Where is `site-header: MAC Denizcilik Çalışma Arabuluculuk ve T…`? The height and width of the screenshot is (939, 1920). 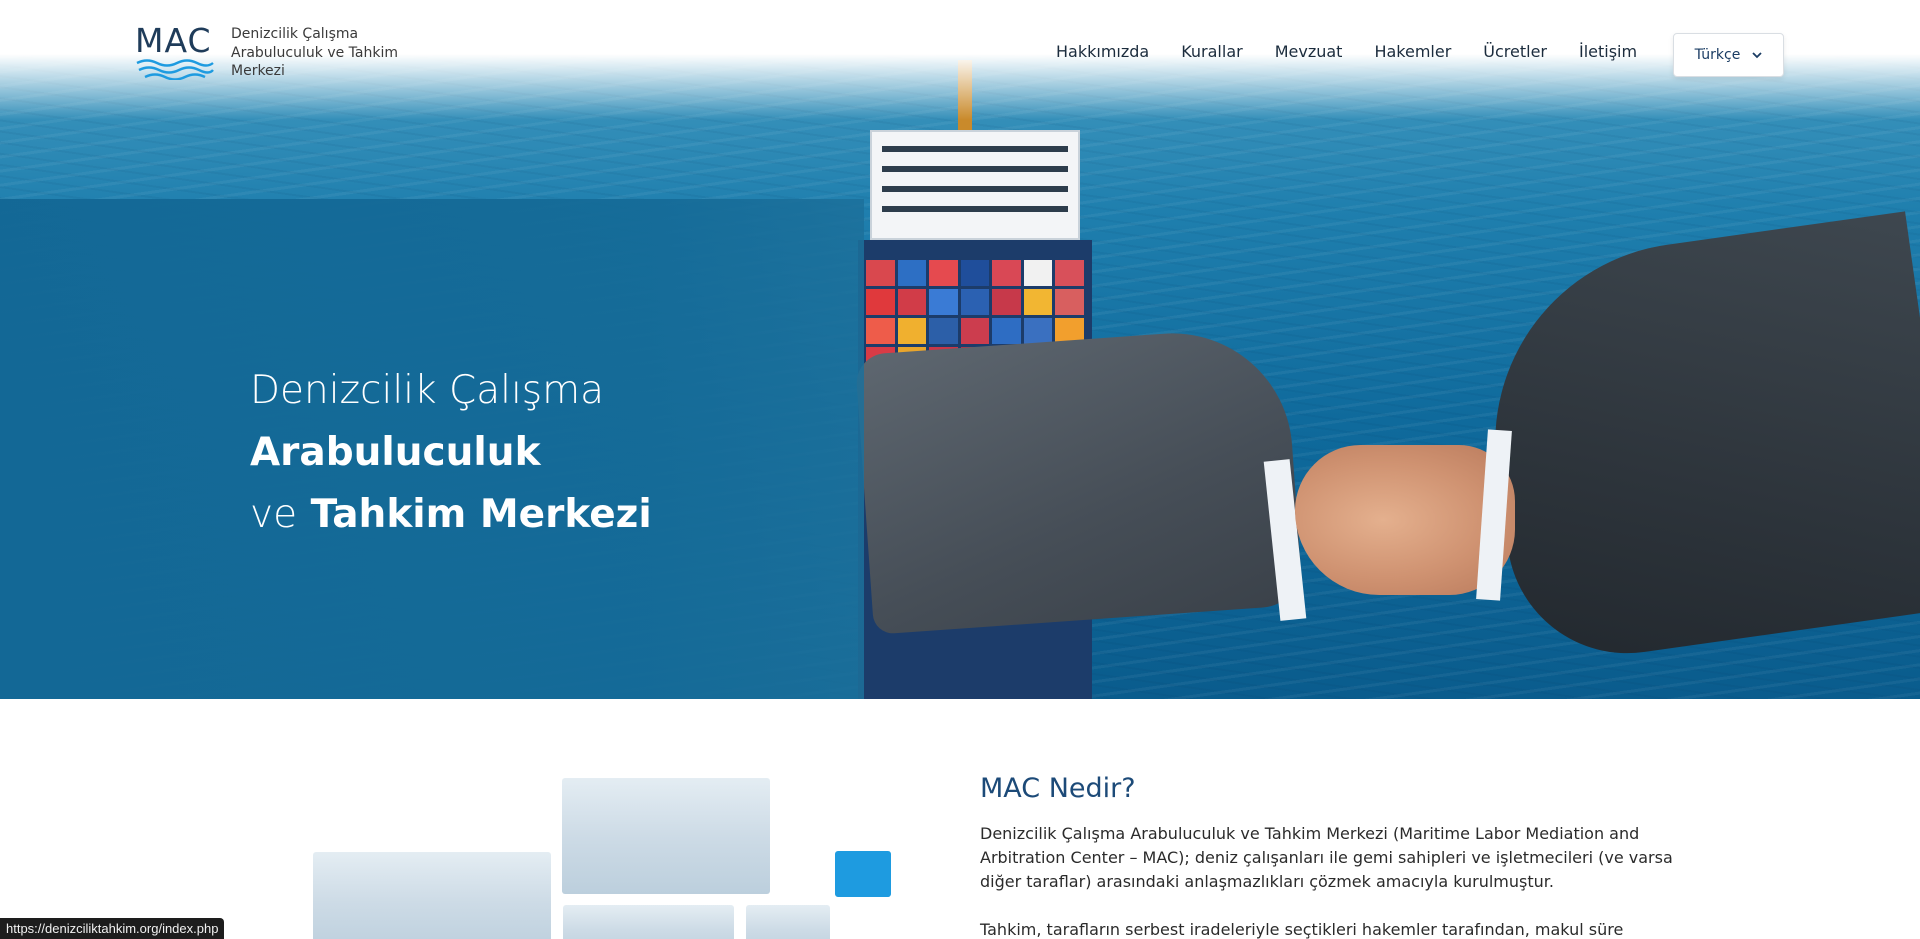
site-header: MAC Denizcilik Çalışma Arabuluculuk ve T… is located at coordinates (960, 50).